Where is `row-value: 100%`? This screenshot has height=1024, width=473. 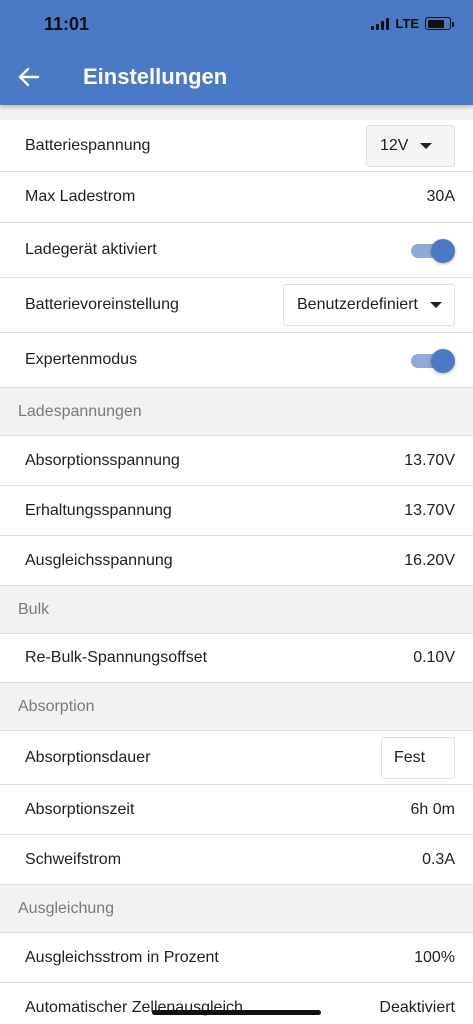 row-value: 100% is located at coordinates (434, 957).